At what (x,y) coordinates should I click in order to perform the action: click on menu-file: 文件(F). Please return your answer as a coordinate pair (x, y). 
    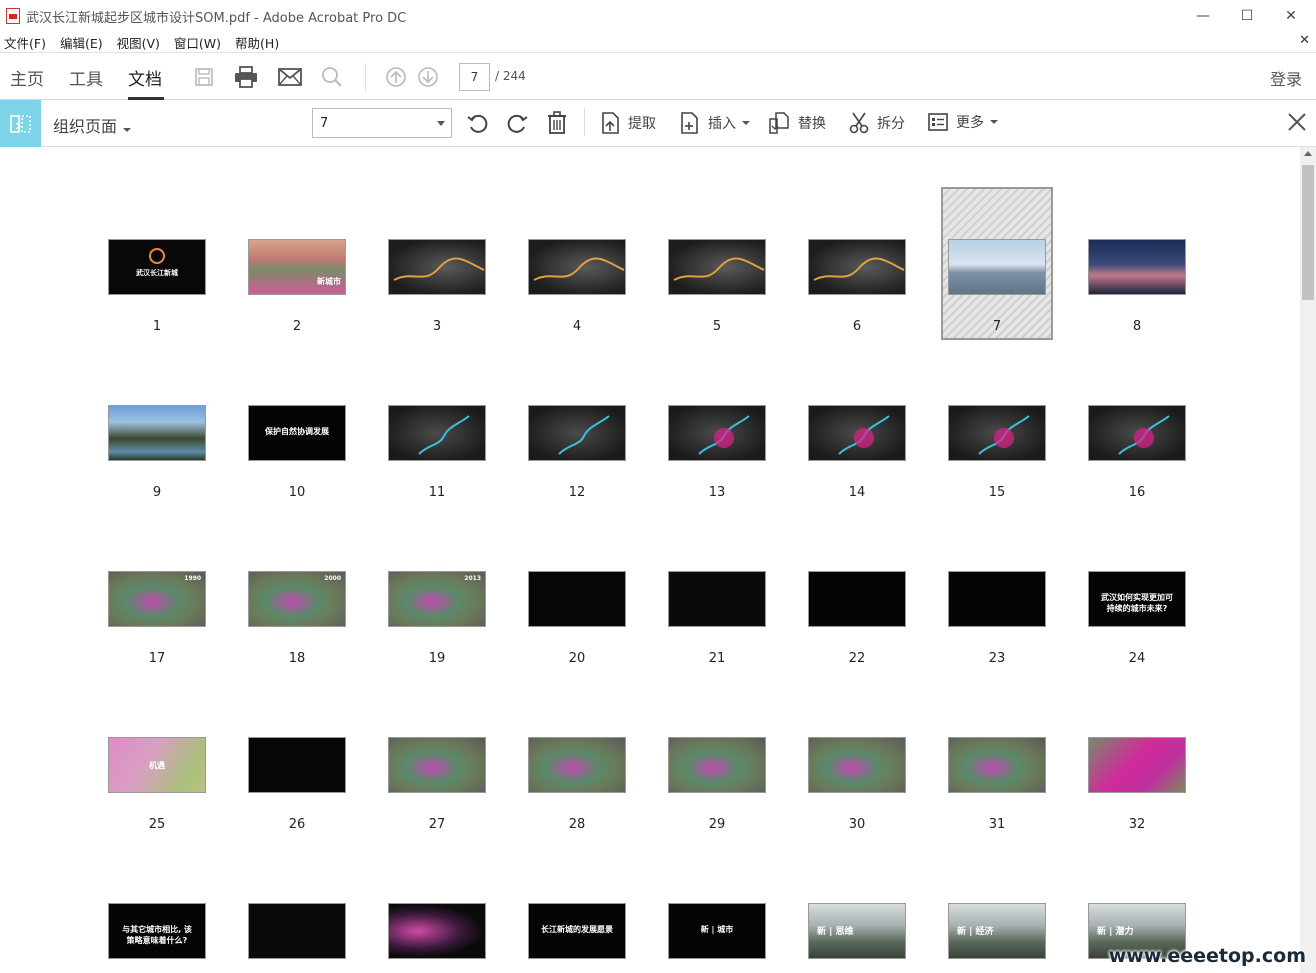
    Looking at the image, I should click on (25, 42).